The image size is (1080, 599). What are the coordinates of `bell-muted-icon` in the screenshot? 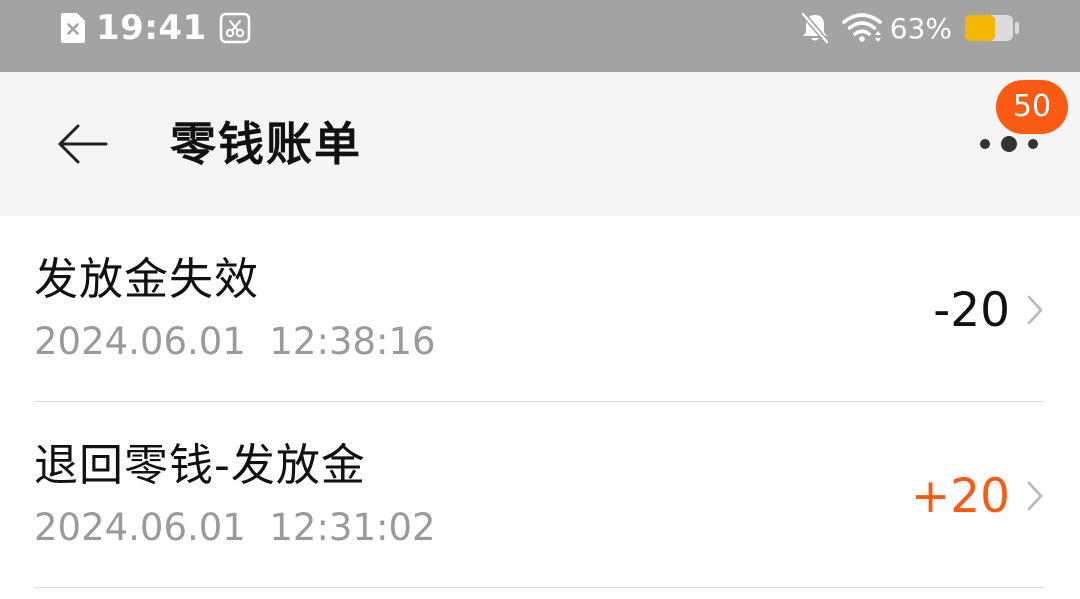 It's located at (815, 28).